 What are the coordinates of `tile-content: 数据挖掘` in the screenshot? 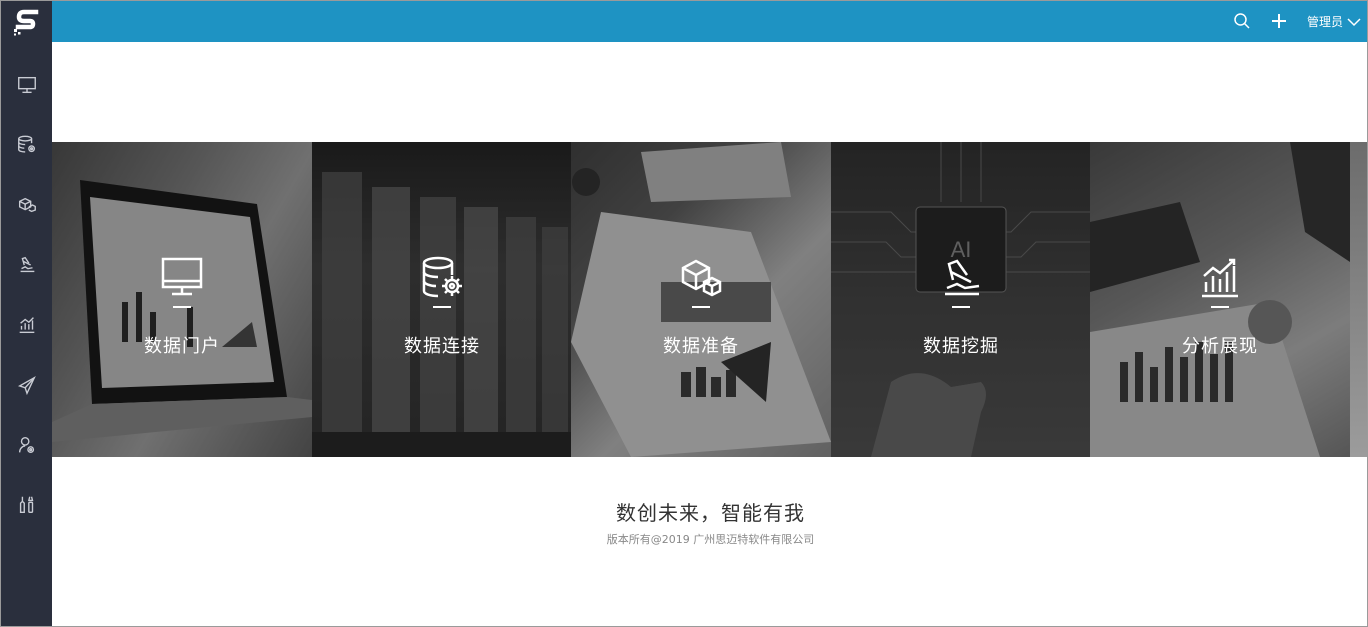 It's located at (961, 306).